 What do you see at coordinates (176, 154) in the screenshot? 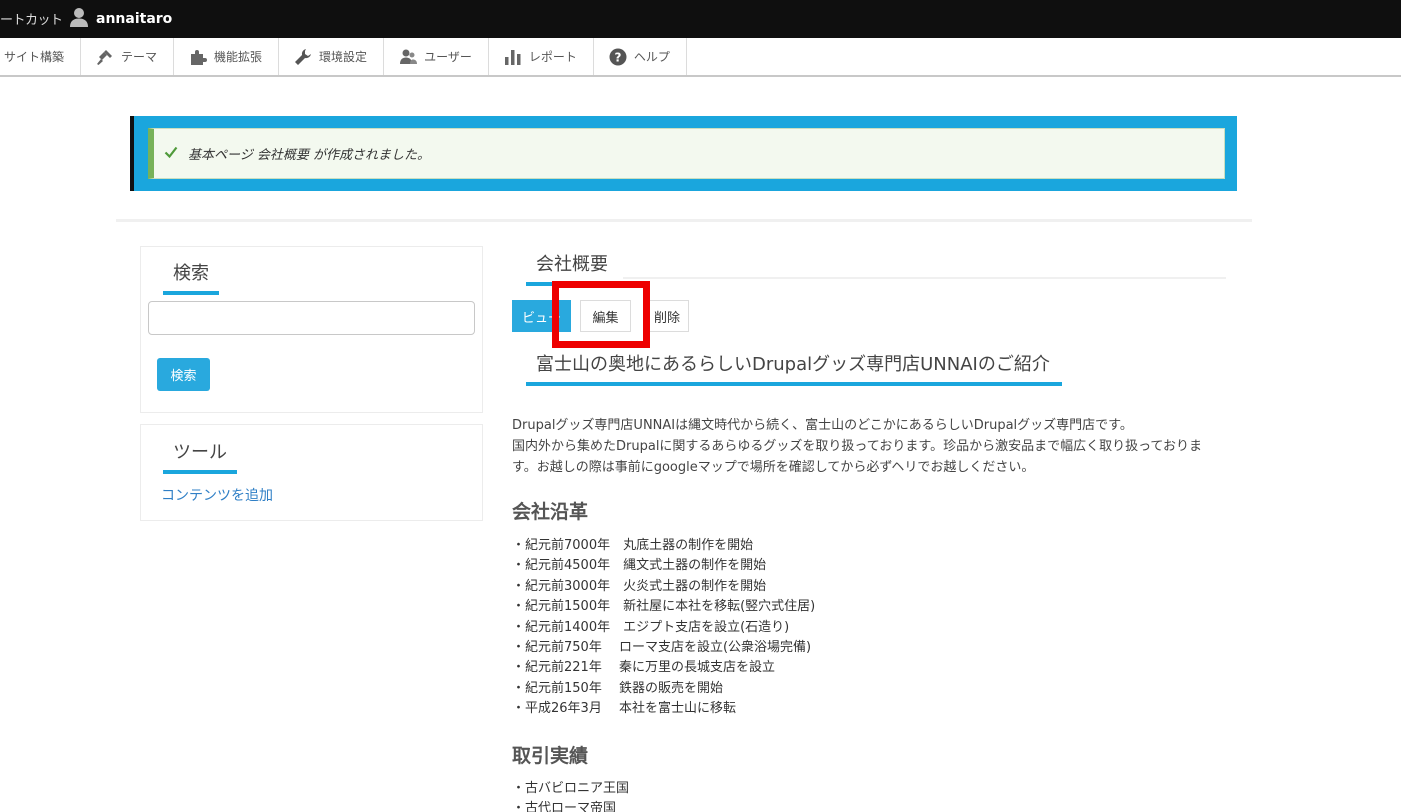
I see `checkmark-icon` at bounding box center [176, 154].